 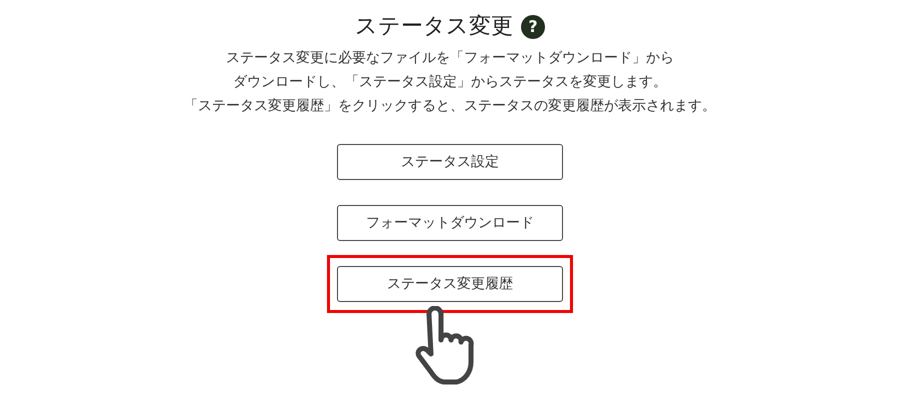 I want to click on description-line: 「ステータス変更履歴」をクリックすると、ステータスの変更履歴が表示されます。, so click(x=450, y=106).